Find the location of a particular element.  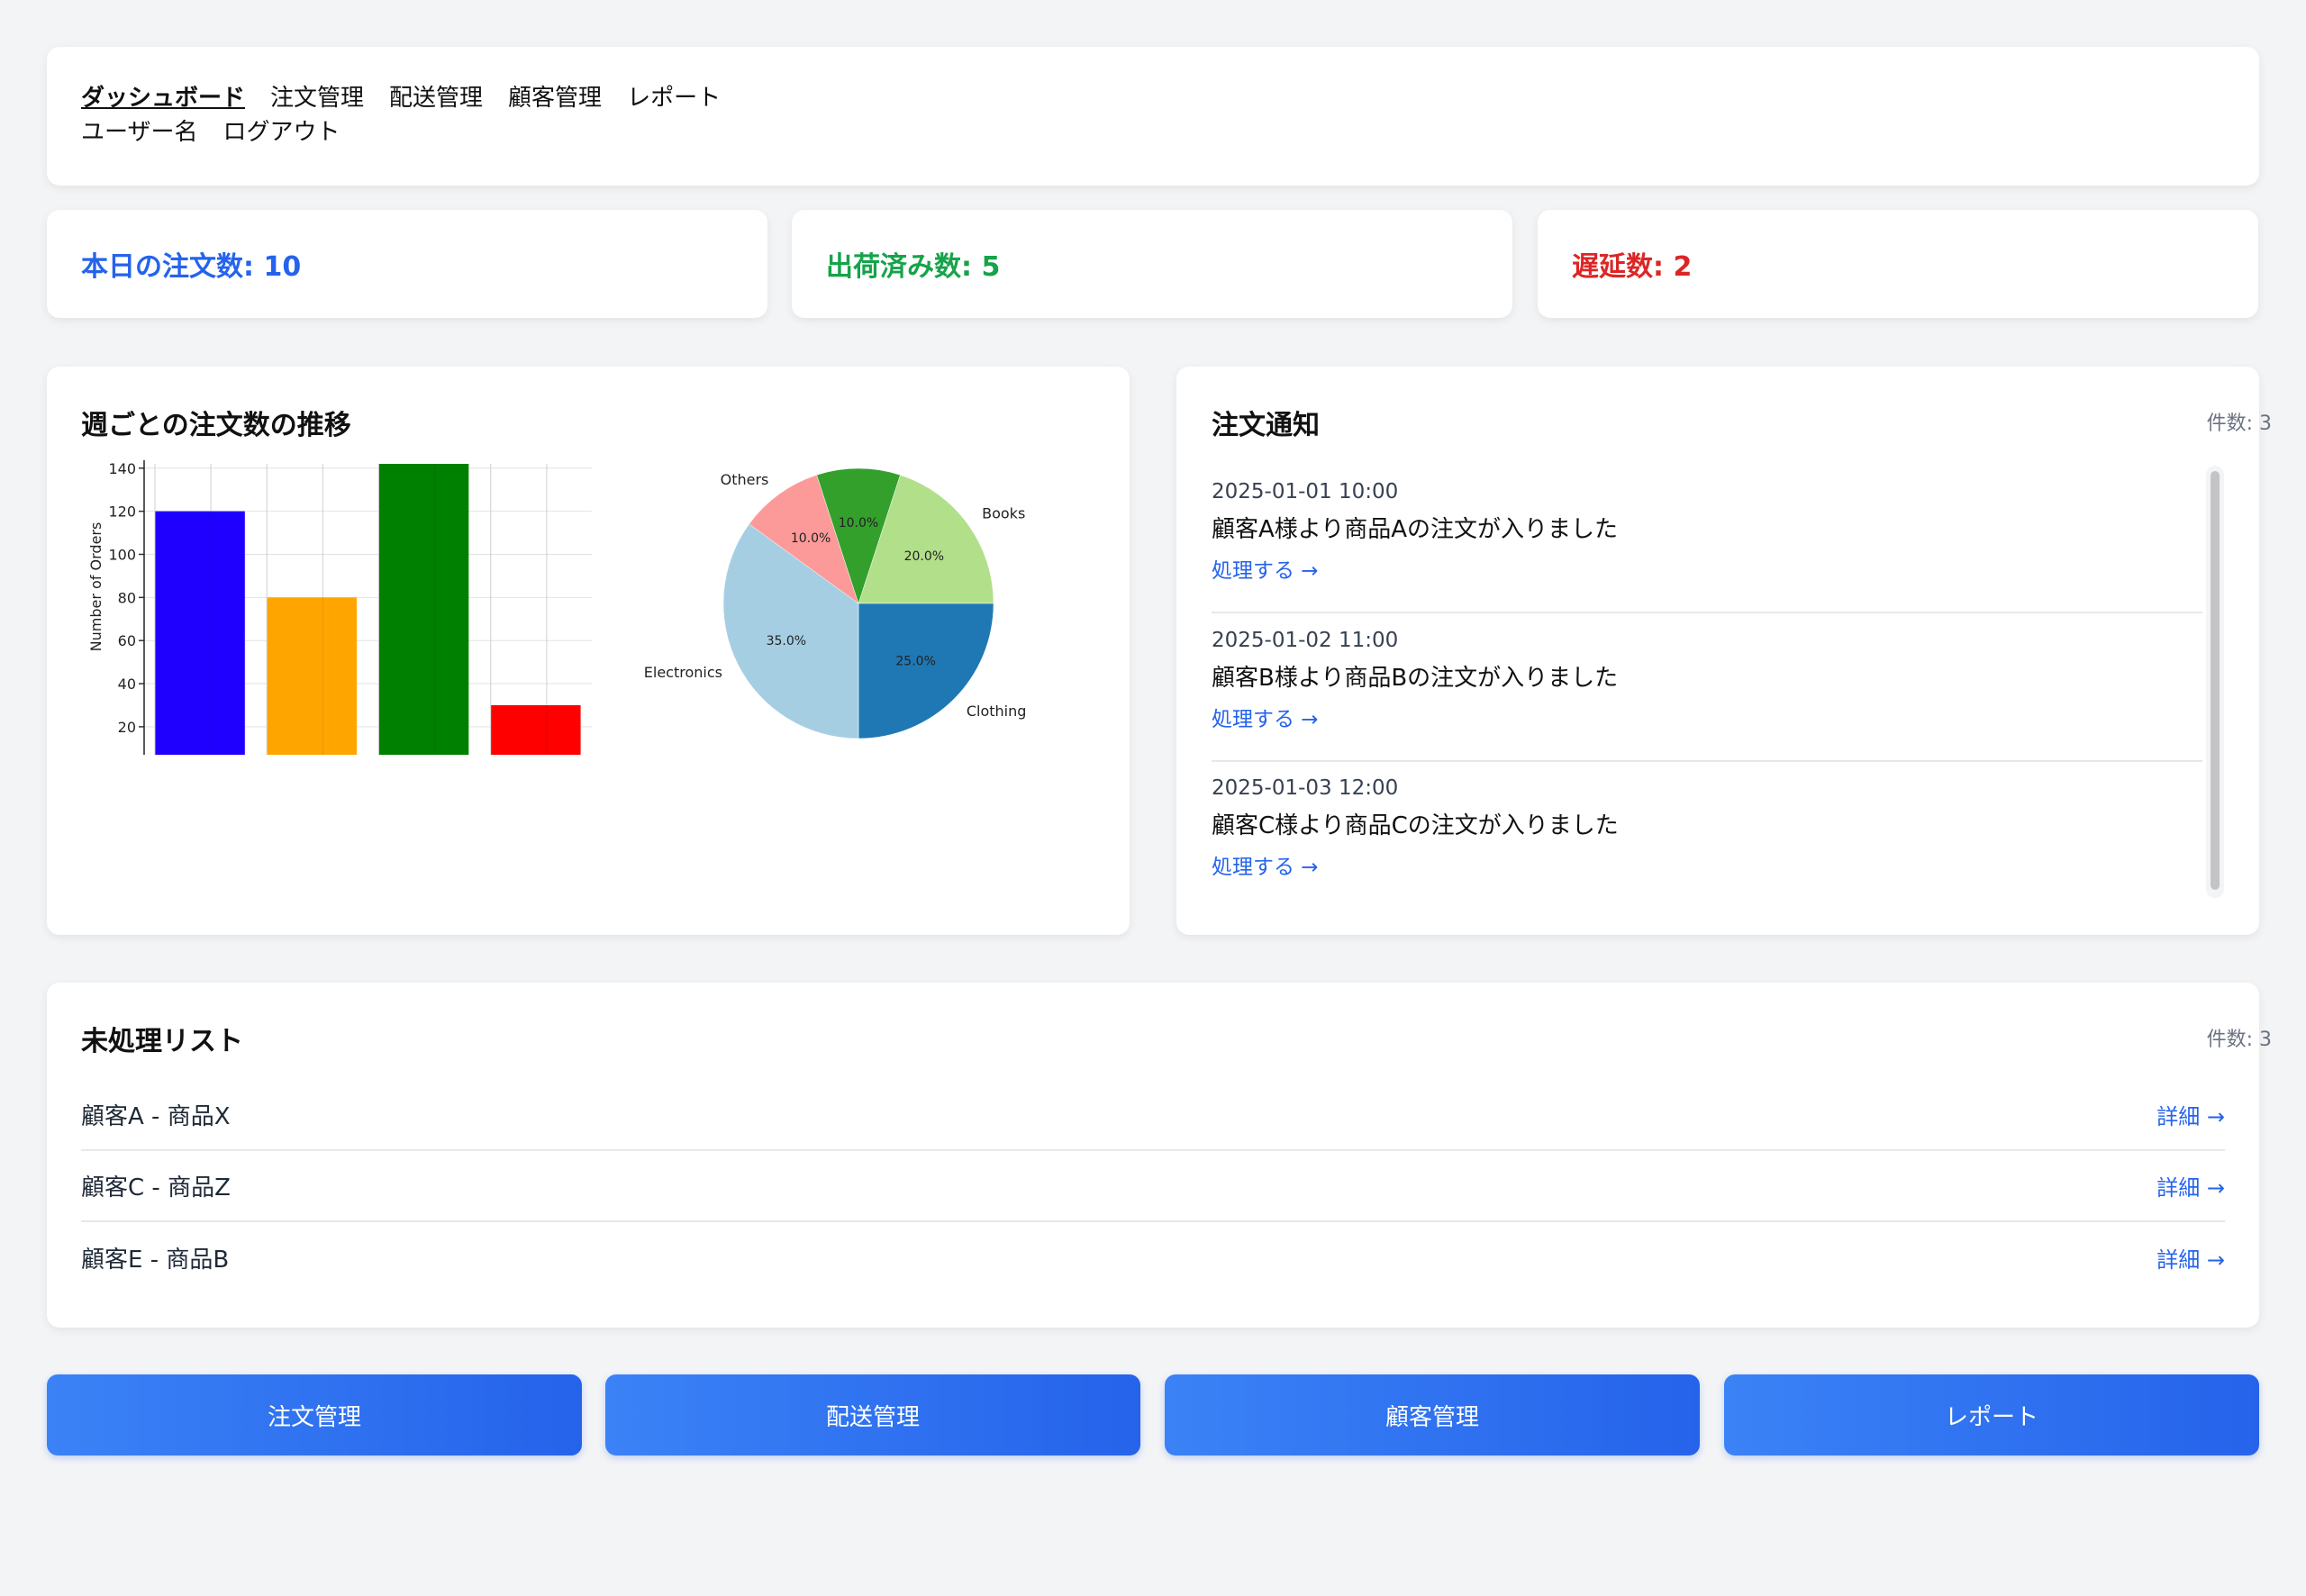

scrollbar-thumb is located at coordinates (2215, 680).